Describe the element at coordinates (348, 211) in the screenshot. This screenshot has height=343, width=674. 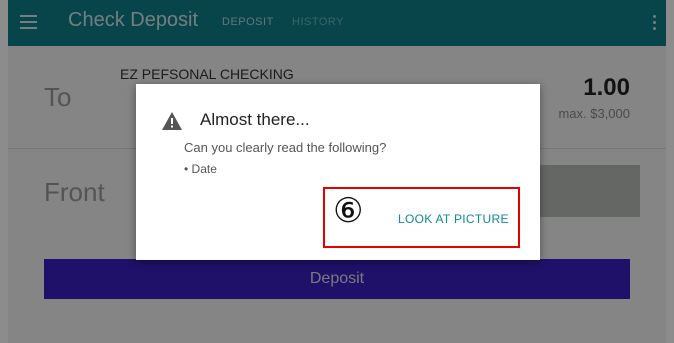
I see `annotation-number: ⑥` at that location.